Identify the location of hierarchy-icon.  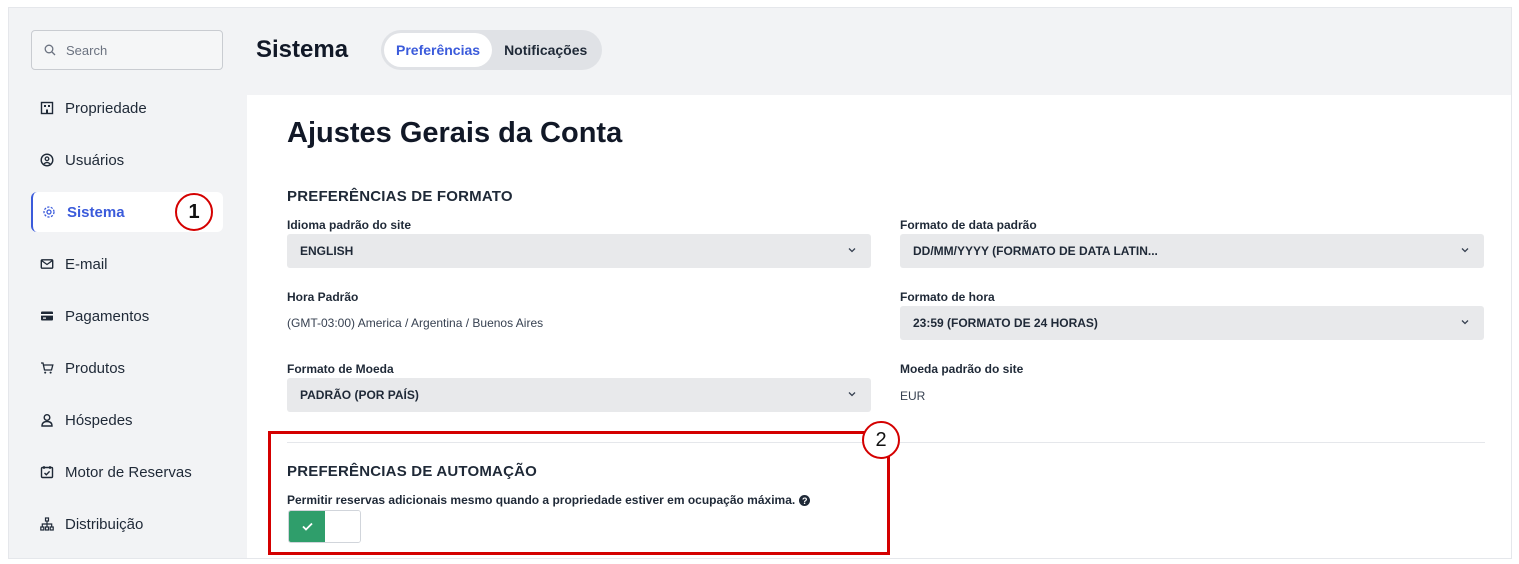
(47, 524).